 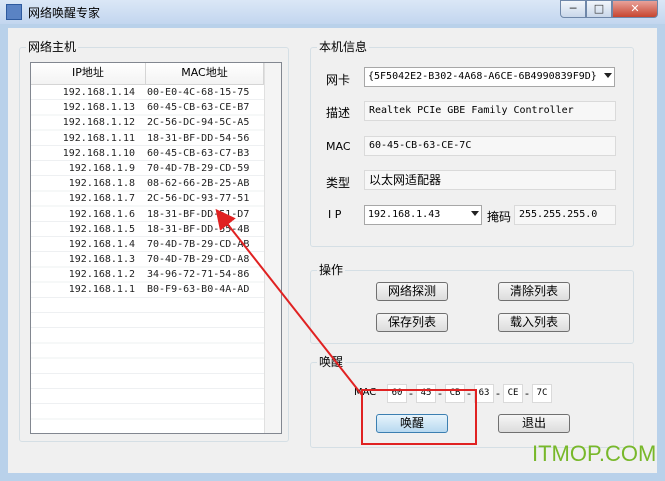 I want to click on table-row: 192.168.1.1 B0-F9-63-B0-4A-AD, so click(x=148, y=289).